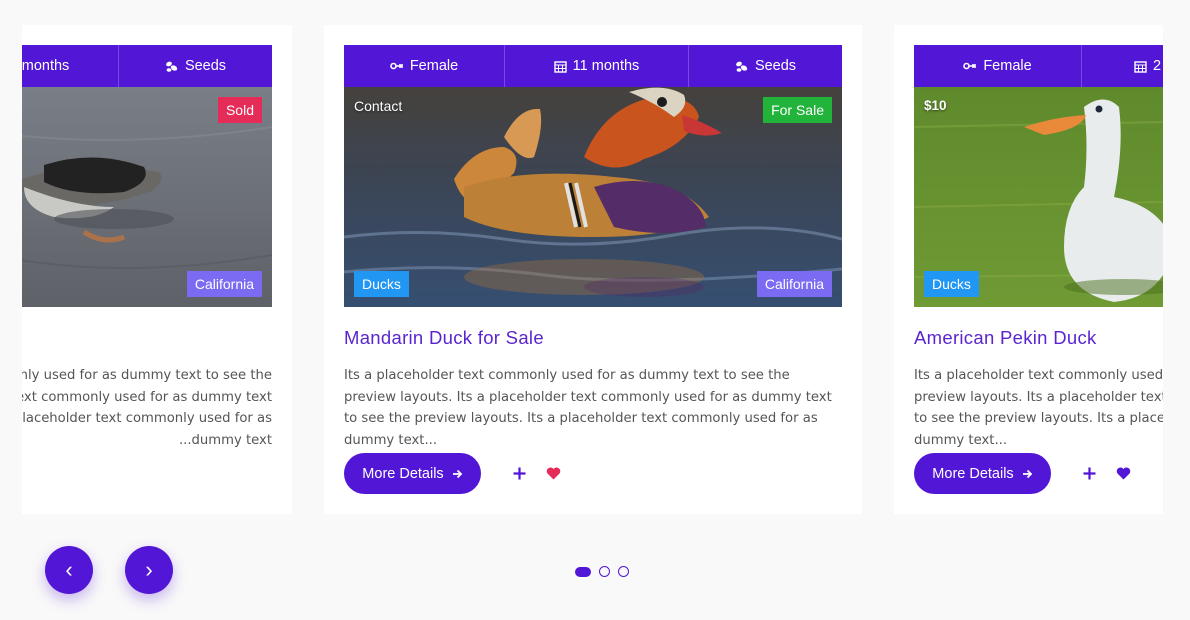 This screenshot has height=620, width=1190. What do you see at coordinates (147, 197) in the screenshot?
I see `duck-photo: Sold California` at bounding box center [147, 197].